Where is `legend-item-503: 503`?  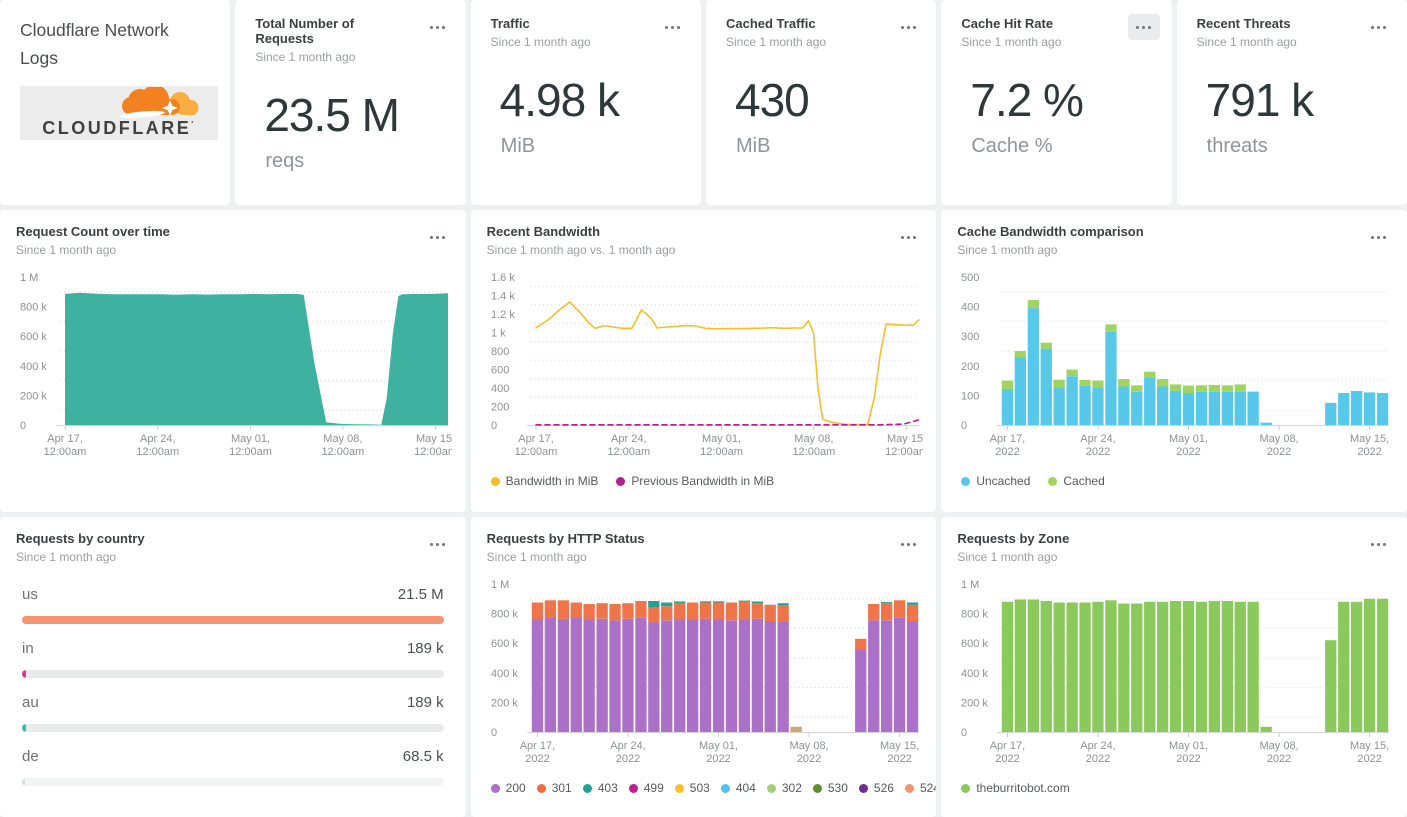
legend-item-503: 503 is located at coordinates (692, 788).